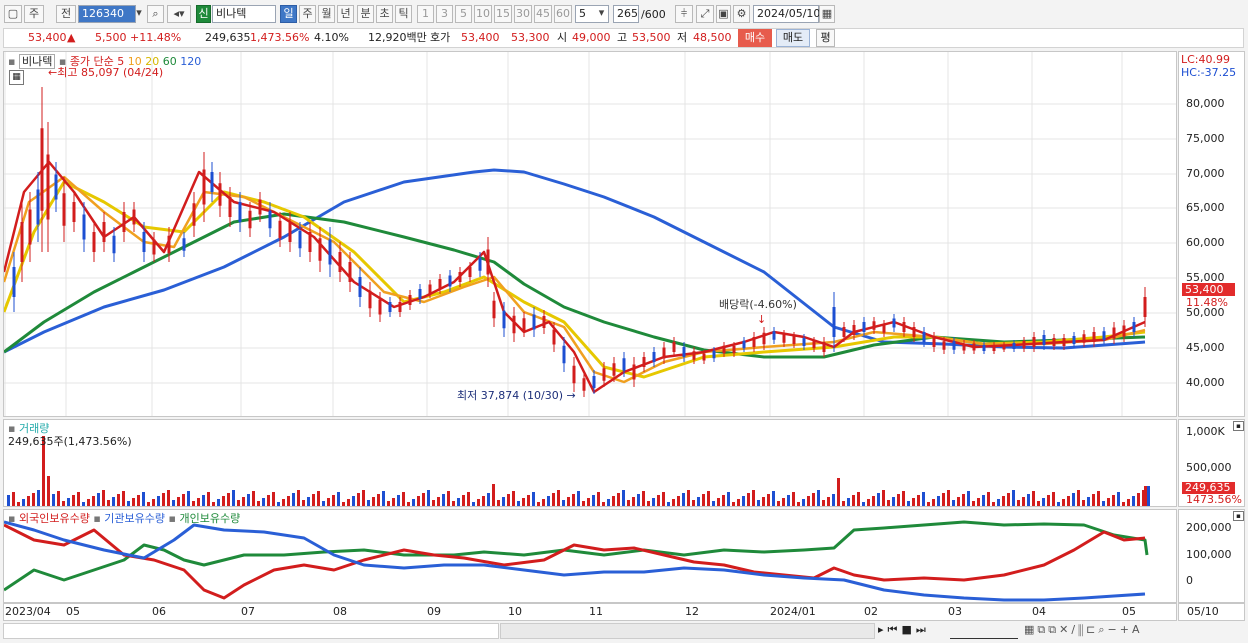  Describe the element at coordinates (755, 38) in the screenshot. I see `buy-button: 매수` at that location.